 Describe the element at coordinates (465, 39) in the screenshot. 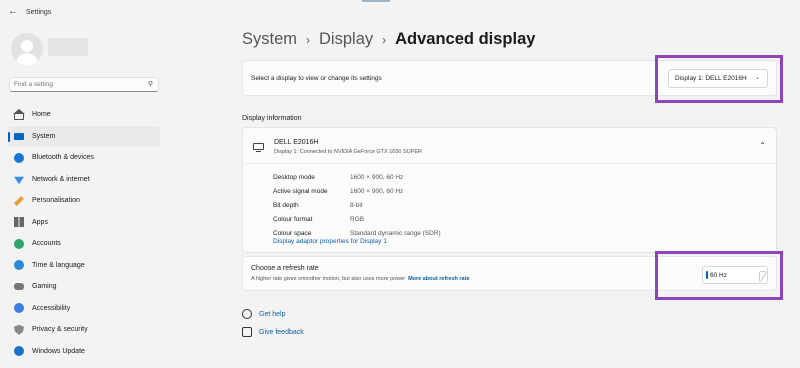

I see `page-title: Advanced display` at that location.